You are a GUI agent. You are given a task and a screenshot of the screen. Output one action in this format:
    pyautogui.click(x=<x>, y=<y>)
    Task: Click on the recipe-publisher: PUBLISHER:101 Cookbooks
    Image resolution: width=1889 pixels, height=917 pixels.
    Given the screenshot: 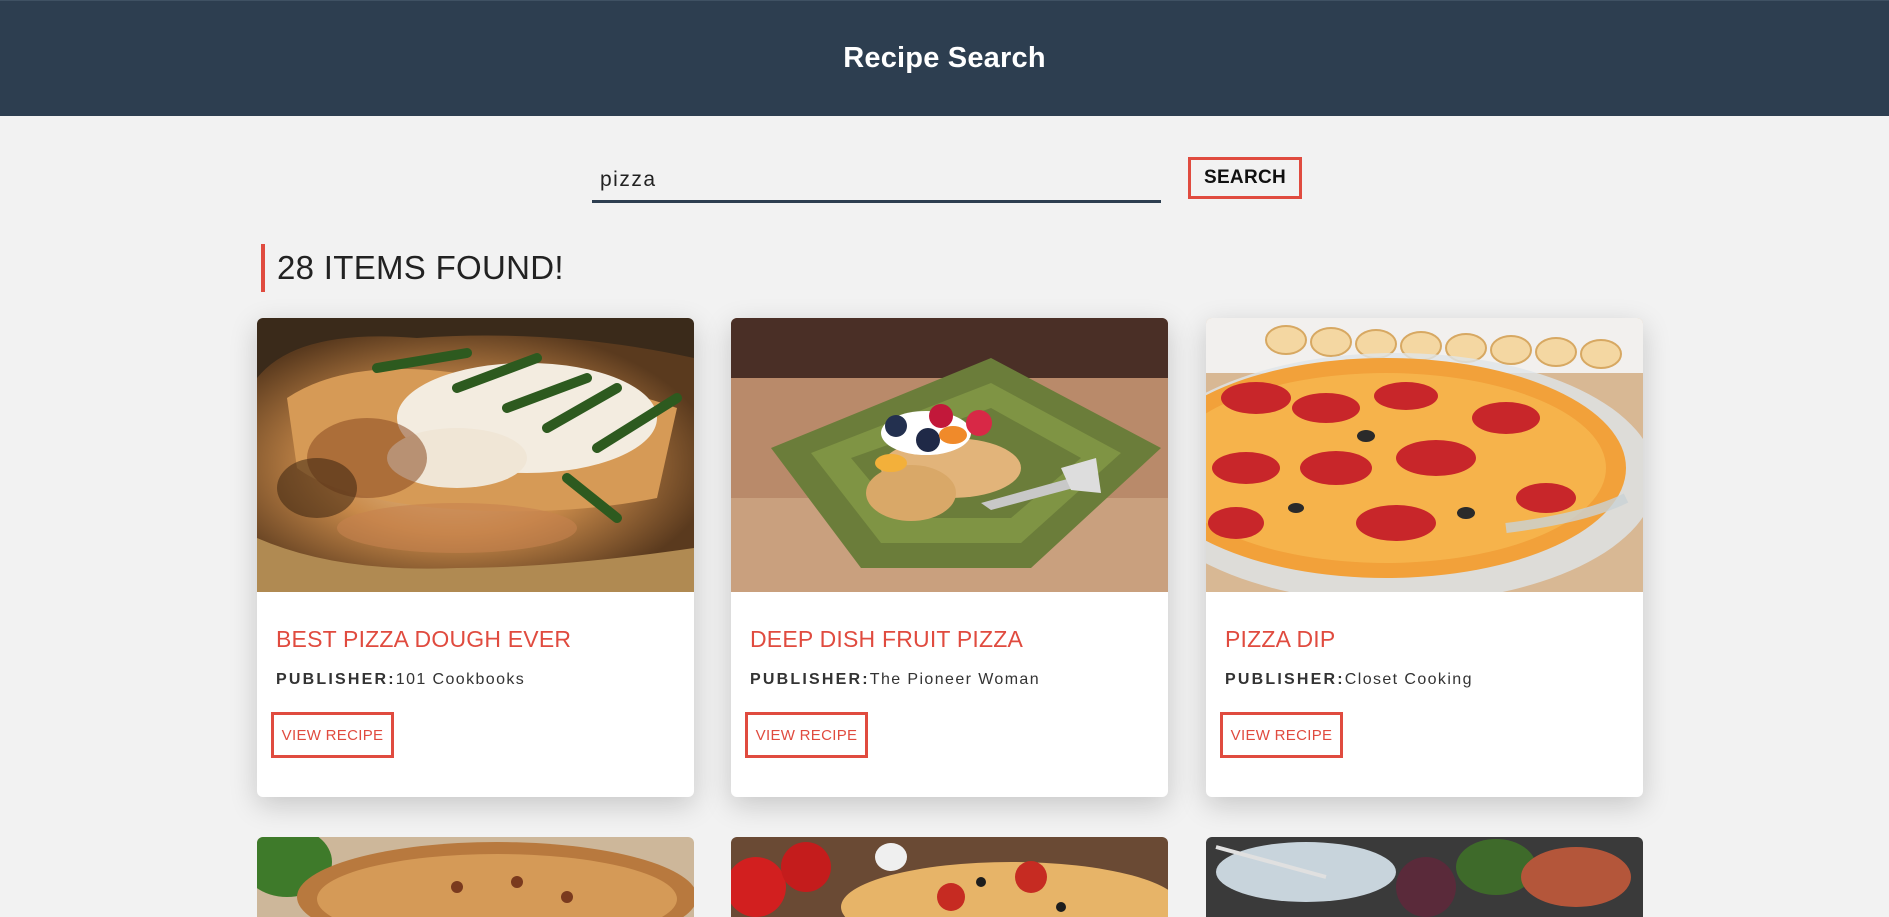 What is the action you would take?
    pyautogui.click(x=400, y=680)
    